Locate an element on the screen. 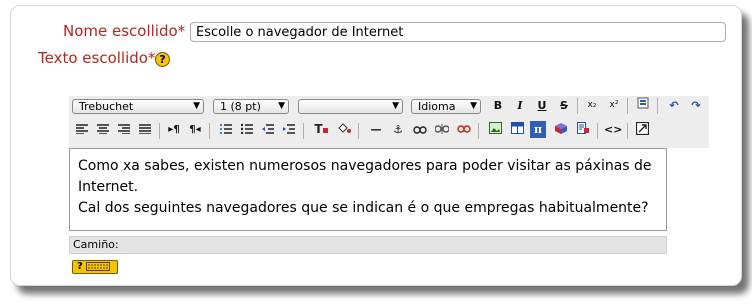 The image size is (752, 305). name-input is located at coordinates (458, 32).